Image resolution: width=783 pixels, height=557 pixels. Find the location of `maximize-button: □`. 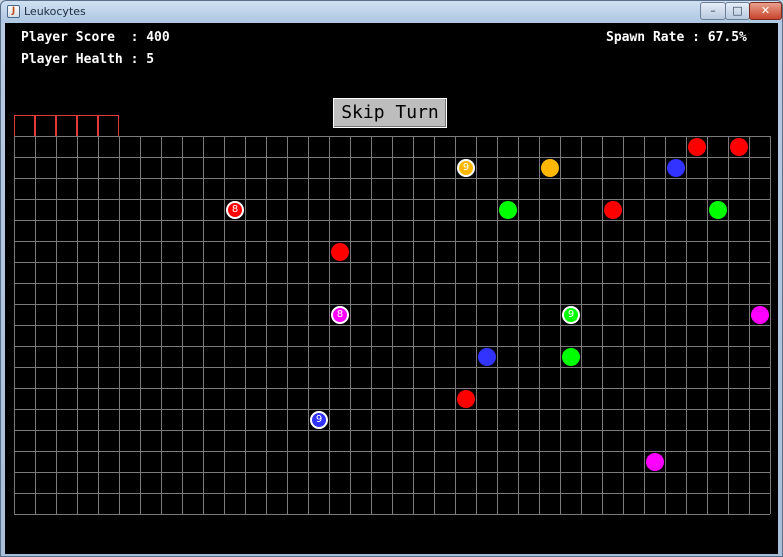

maximize-button: □ is located at coordinates (737, 11).